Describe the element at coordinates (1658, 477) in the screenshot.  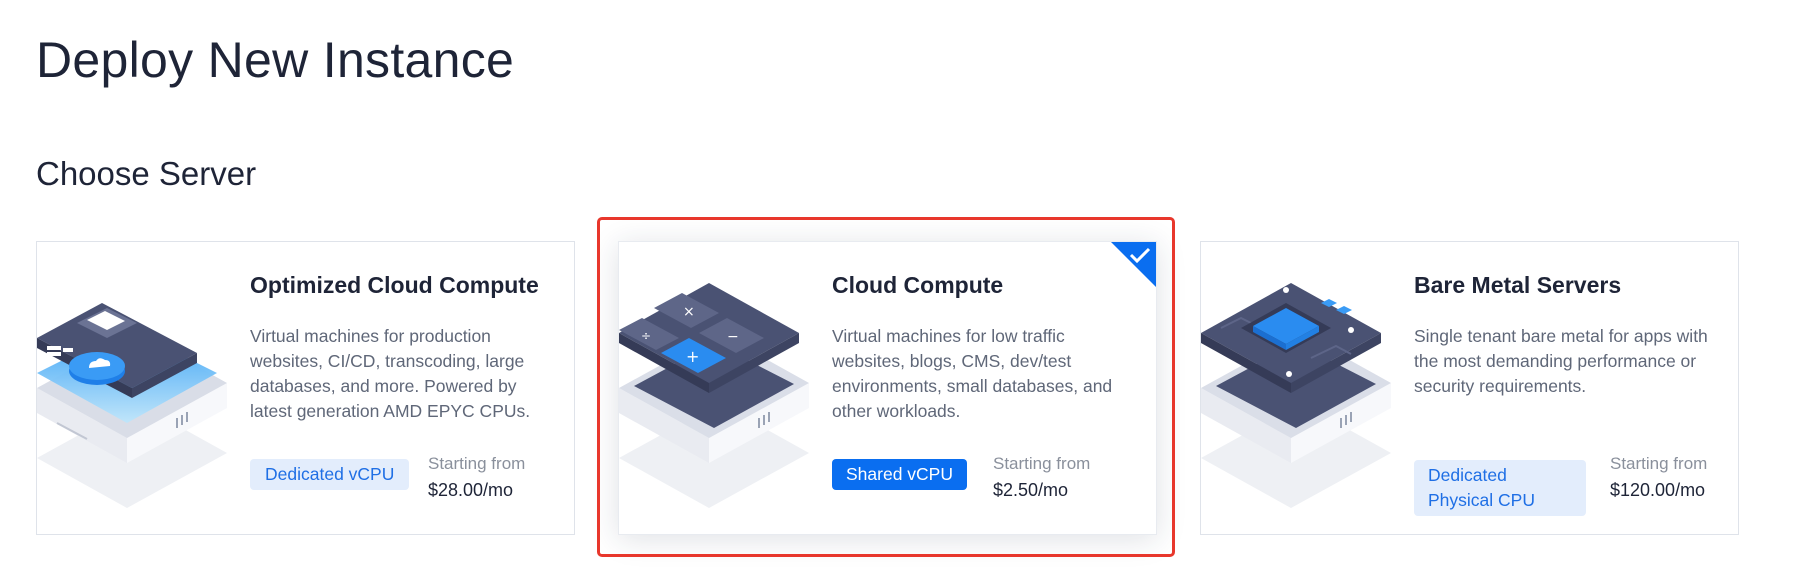
I see `price-block: Starting from $120.00/mo` at that location.